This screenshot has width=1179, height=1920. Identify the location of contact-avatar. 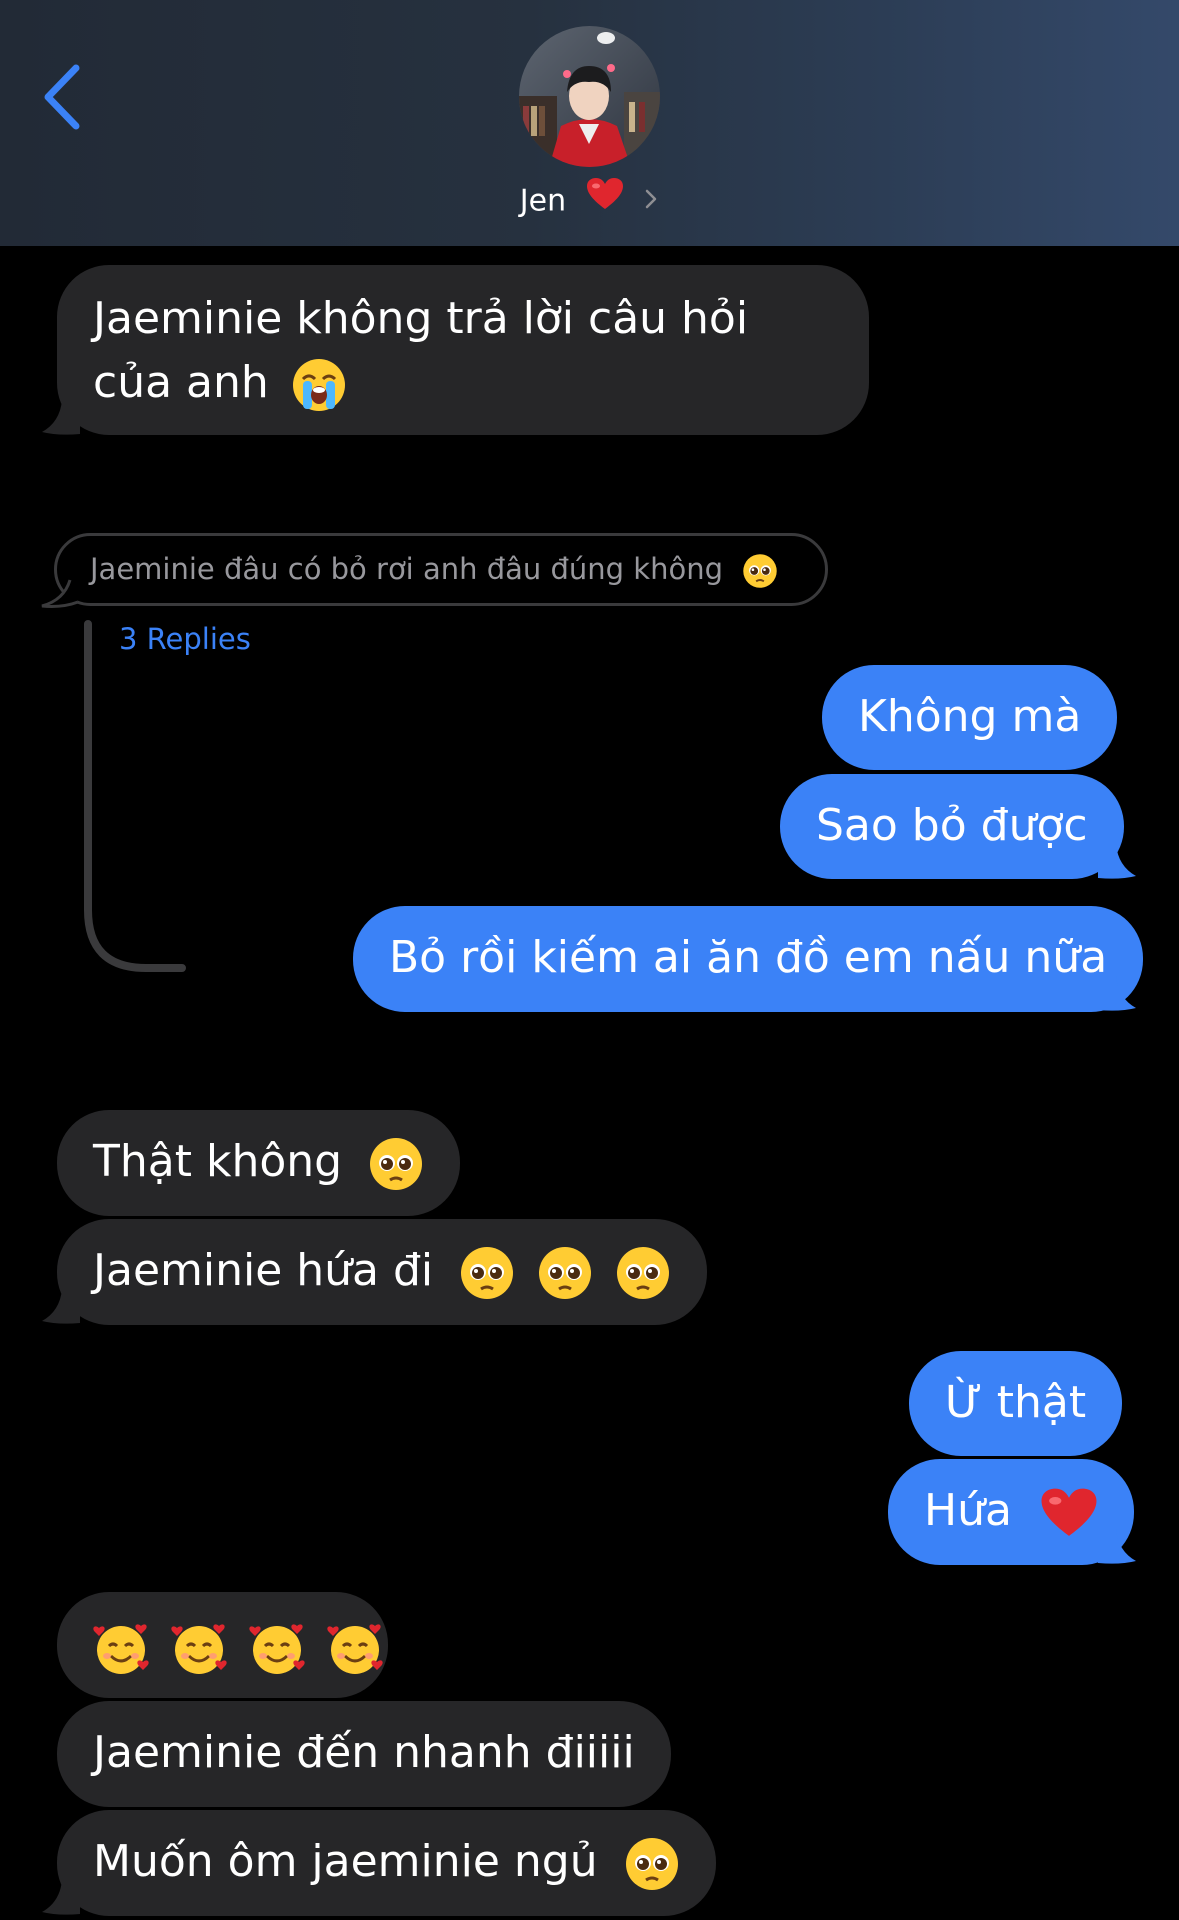
(589, 96).